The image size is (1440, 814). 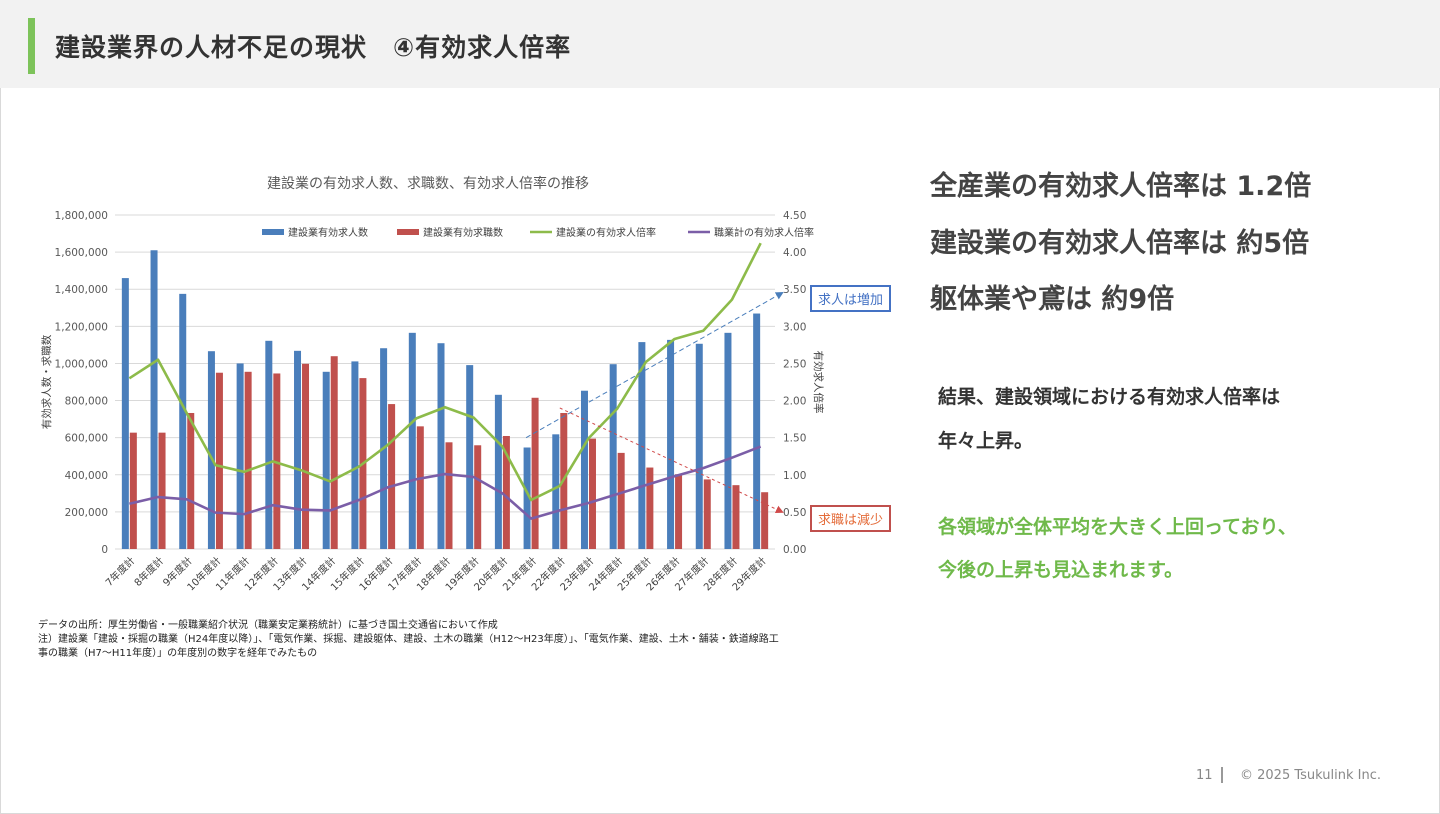 I want to click on y-tick-label: 1,800,000, so click(x=81, y=216).